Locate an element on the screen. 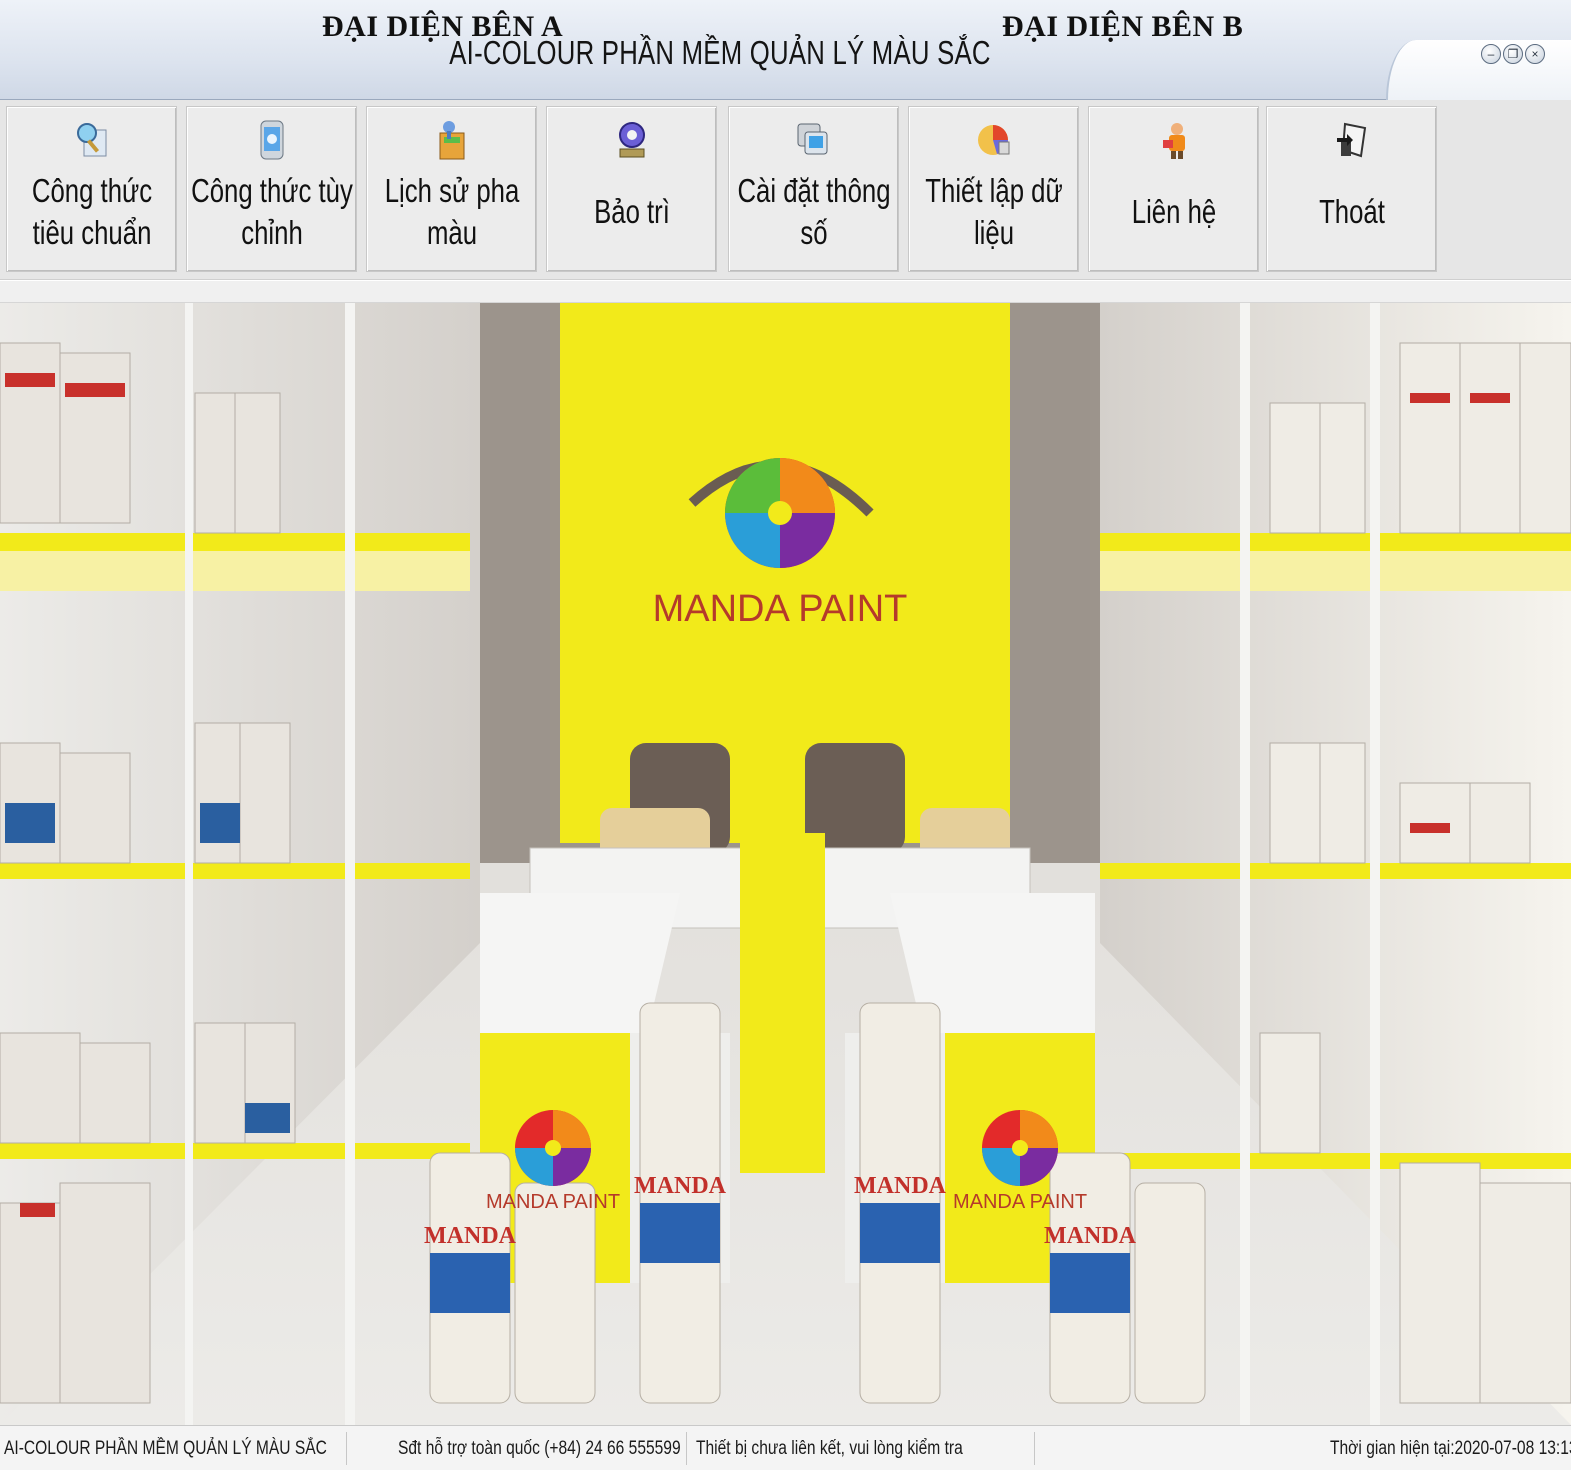 This screenshot has width=1571, height=1470. exit-label: Thoát is located at coordinates (1351, 211).